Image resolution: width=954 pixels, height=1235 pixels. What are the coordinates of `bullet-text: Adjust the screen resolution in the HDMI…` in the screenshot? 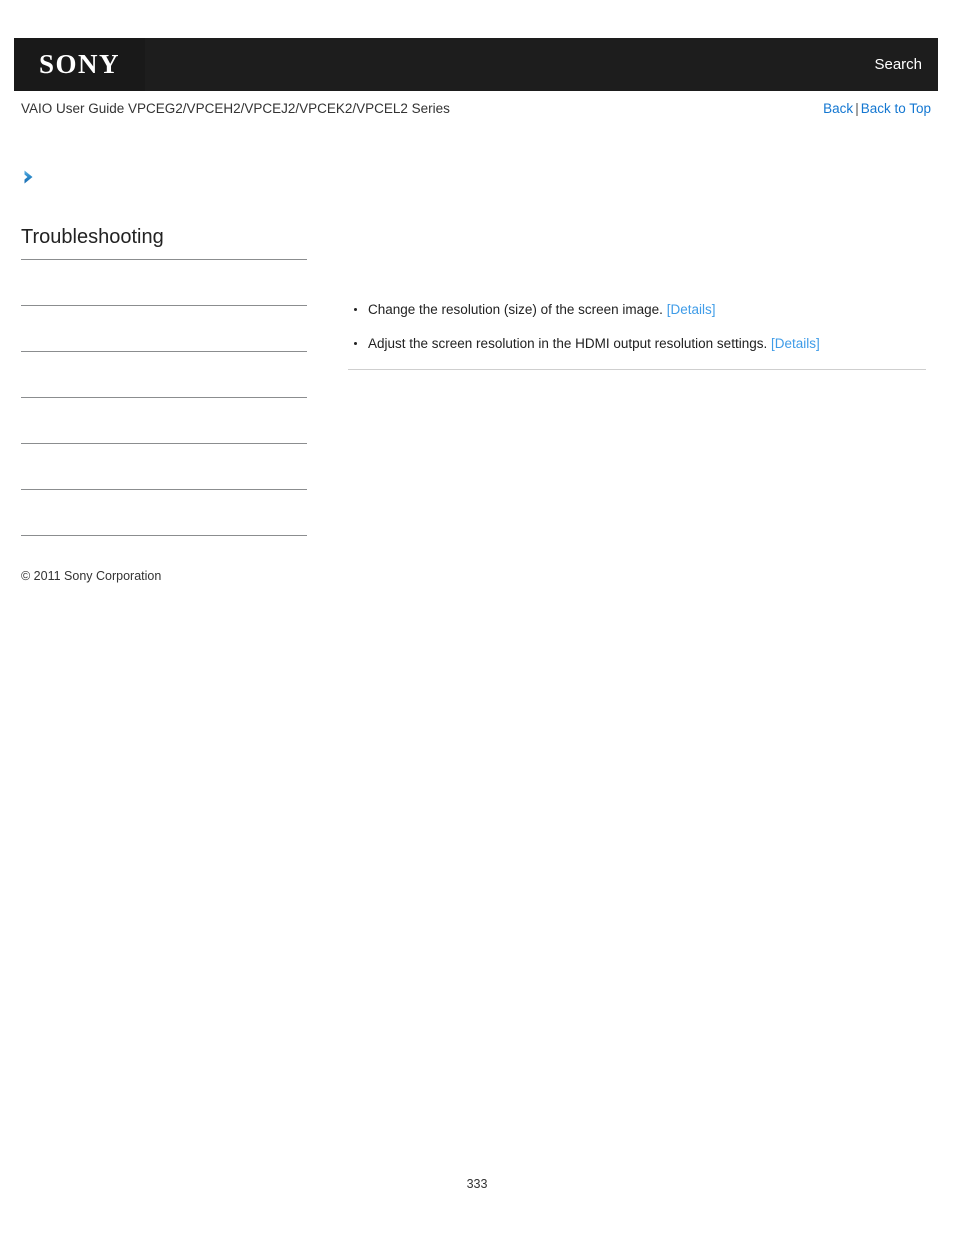 It's located at (568, 343).